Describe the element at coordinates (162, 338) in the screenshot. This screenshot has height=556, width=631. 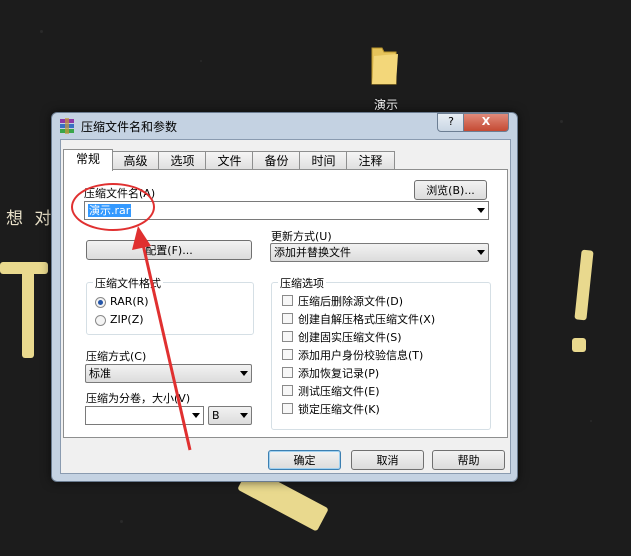
I see `annotation-arrow` at that location.